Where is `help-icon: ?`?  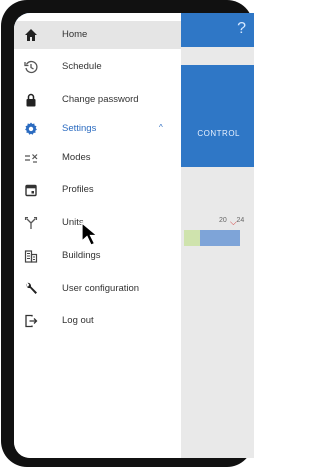
help-icon: ? is located at coordinates (241, 29).